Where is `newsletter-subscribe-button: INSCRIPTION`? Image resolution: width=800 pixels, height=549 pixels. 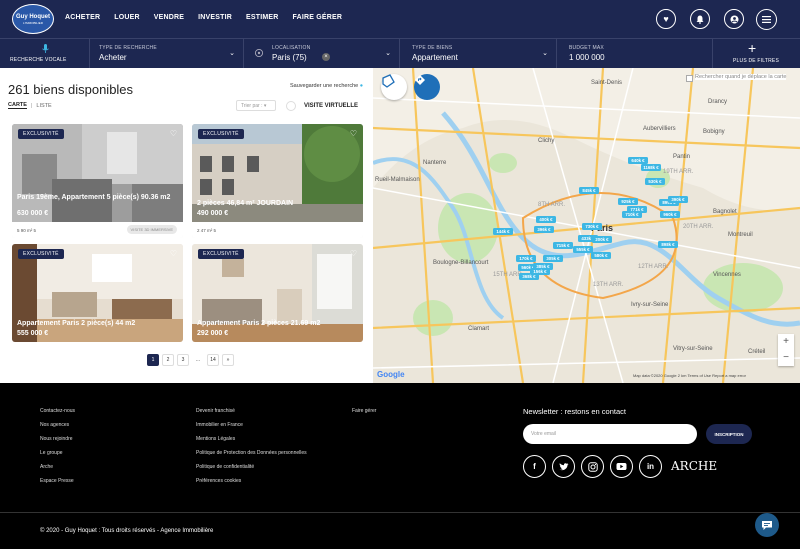 newsletter-subscribe-button: INSCRIPTION is located at coordinates (729, 434).